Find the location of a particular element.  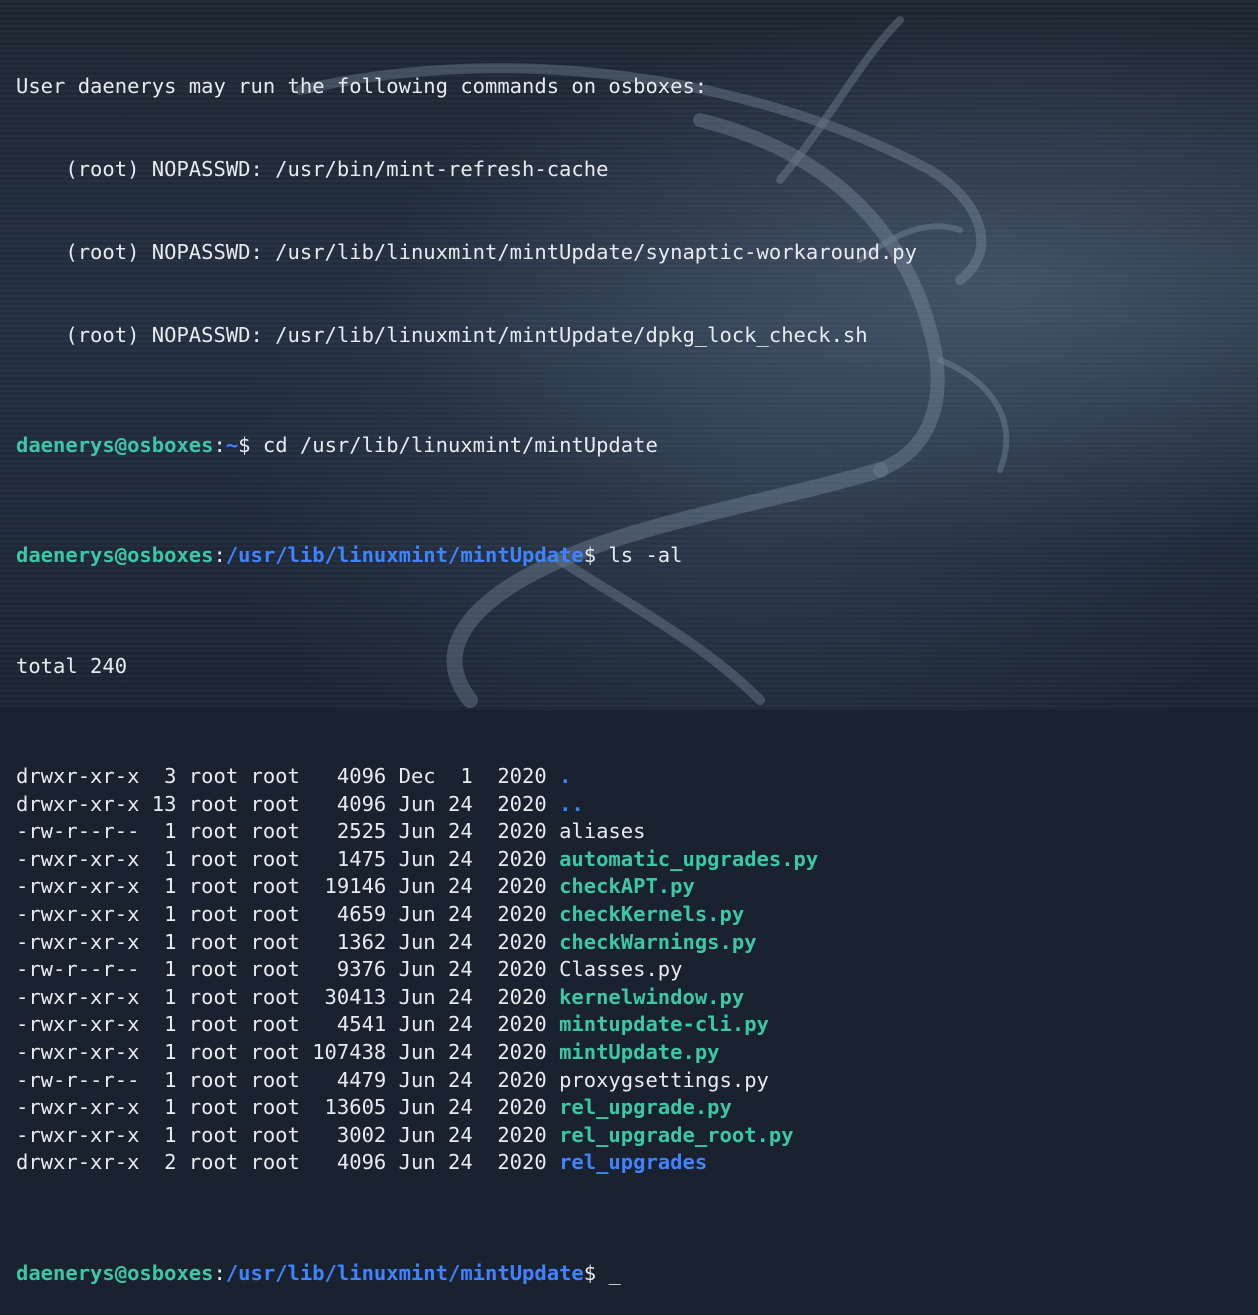

listing-meta: -rw-r--r-- 1 root root 4479 Jun 24 2020 is located at coordinates (288, 1079).